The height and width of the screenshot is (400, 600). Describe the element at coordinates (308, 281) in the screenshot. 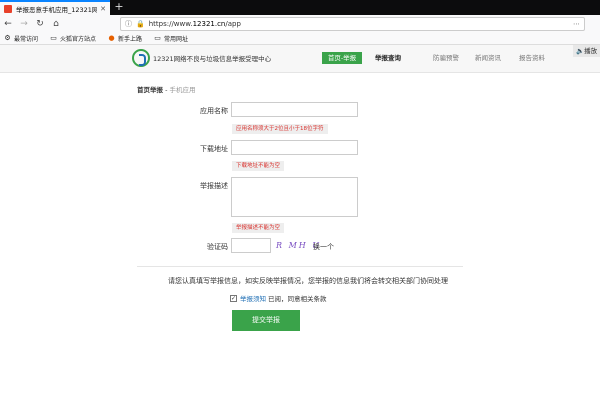

I see `notice-text: 请您认真填写举报信息，如实反映举报情况，您举报的信息我们将会转交相关部门协同处理` at that location.